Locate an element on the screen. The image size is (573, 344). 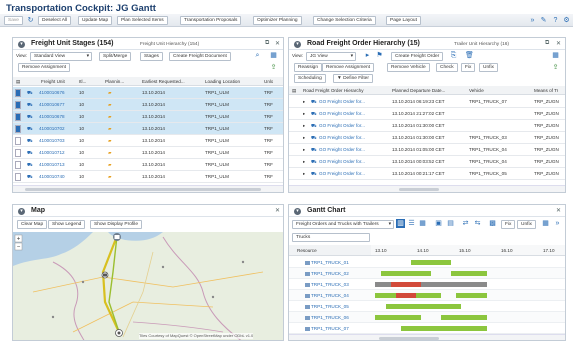
fix-button: Fix is located at coordinates (508, 224).